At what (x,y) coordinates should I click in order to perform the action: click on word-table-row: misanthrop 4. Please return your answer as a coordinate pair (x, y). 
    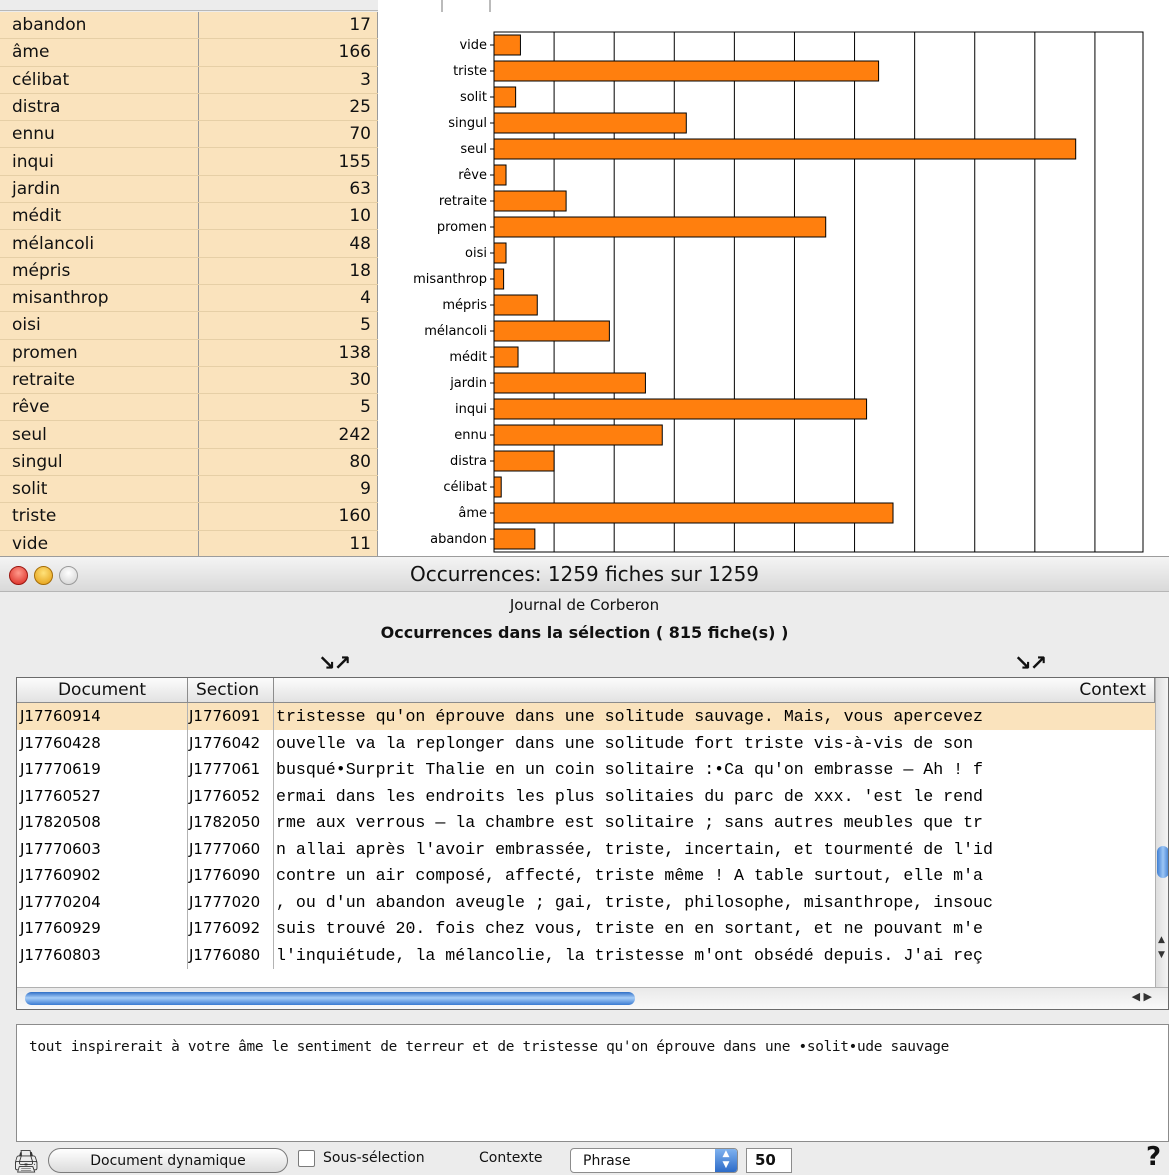
    Looking at the image, I should click on (189, 298).